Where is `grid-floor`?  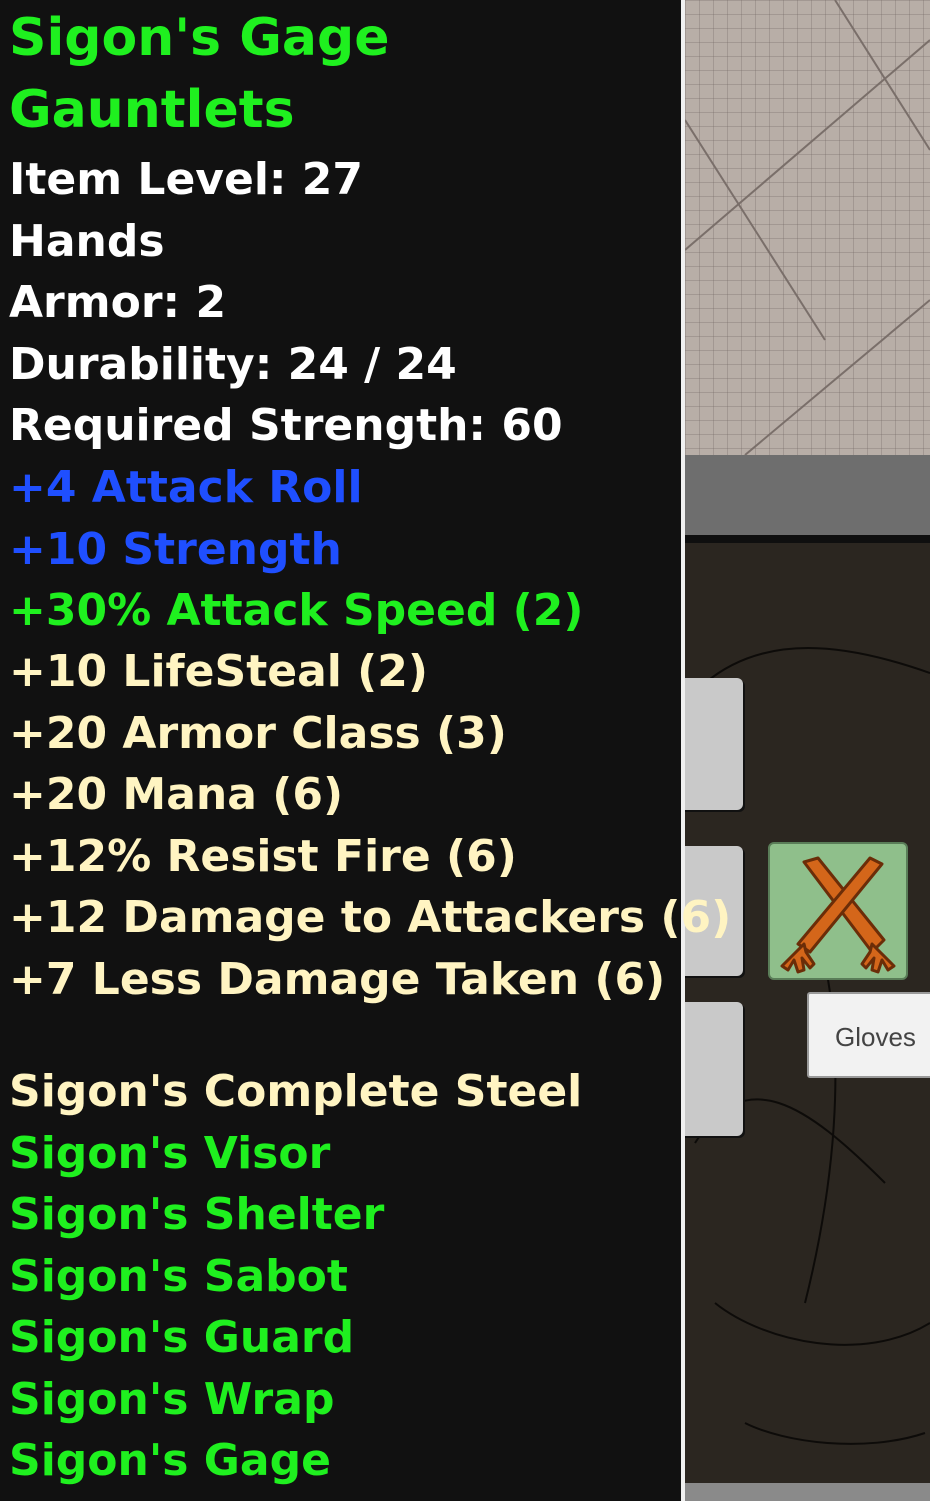
grid-floor is located at coordinates (807, 227).